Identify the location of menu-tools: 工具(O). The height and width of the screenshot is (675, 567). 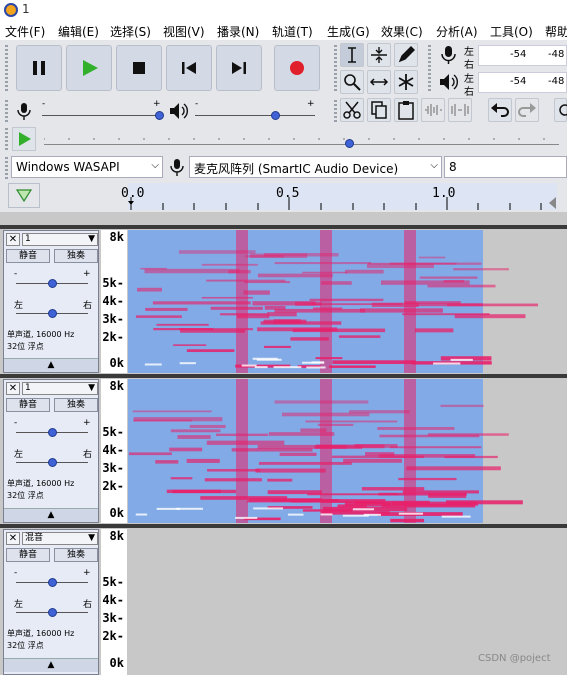
(511, 31).